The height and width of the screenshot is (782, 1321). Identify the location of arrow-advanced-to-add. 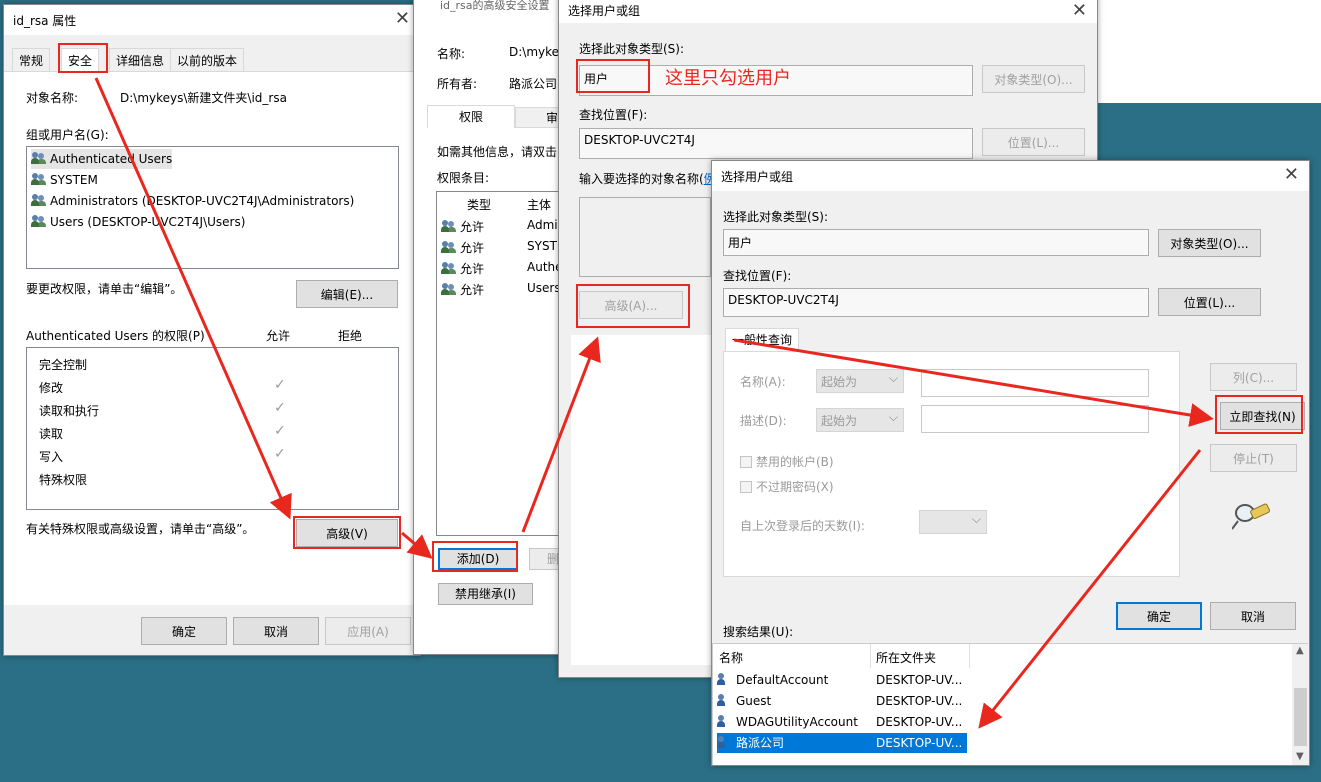
(417, 545).